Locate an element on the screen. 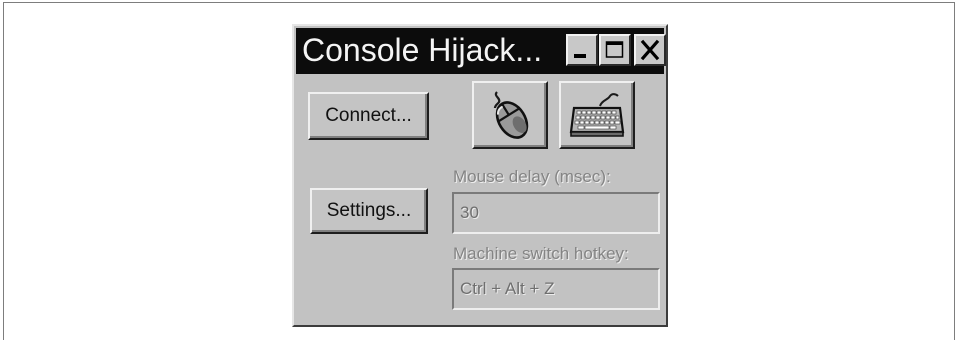 This screenshot has width=958, height=342. keyboard-button is located at coordinates (597, 115).